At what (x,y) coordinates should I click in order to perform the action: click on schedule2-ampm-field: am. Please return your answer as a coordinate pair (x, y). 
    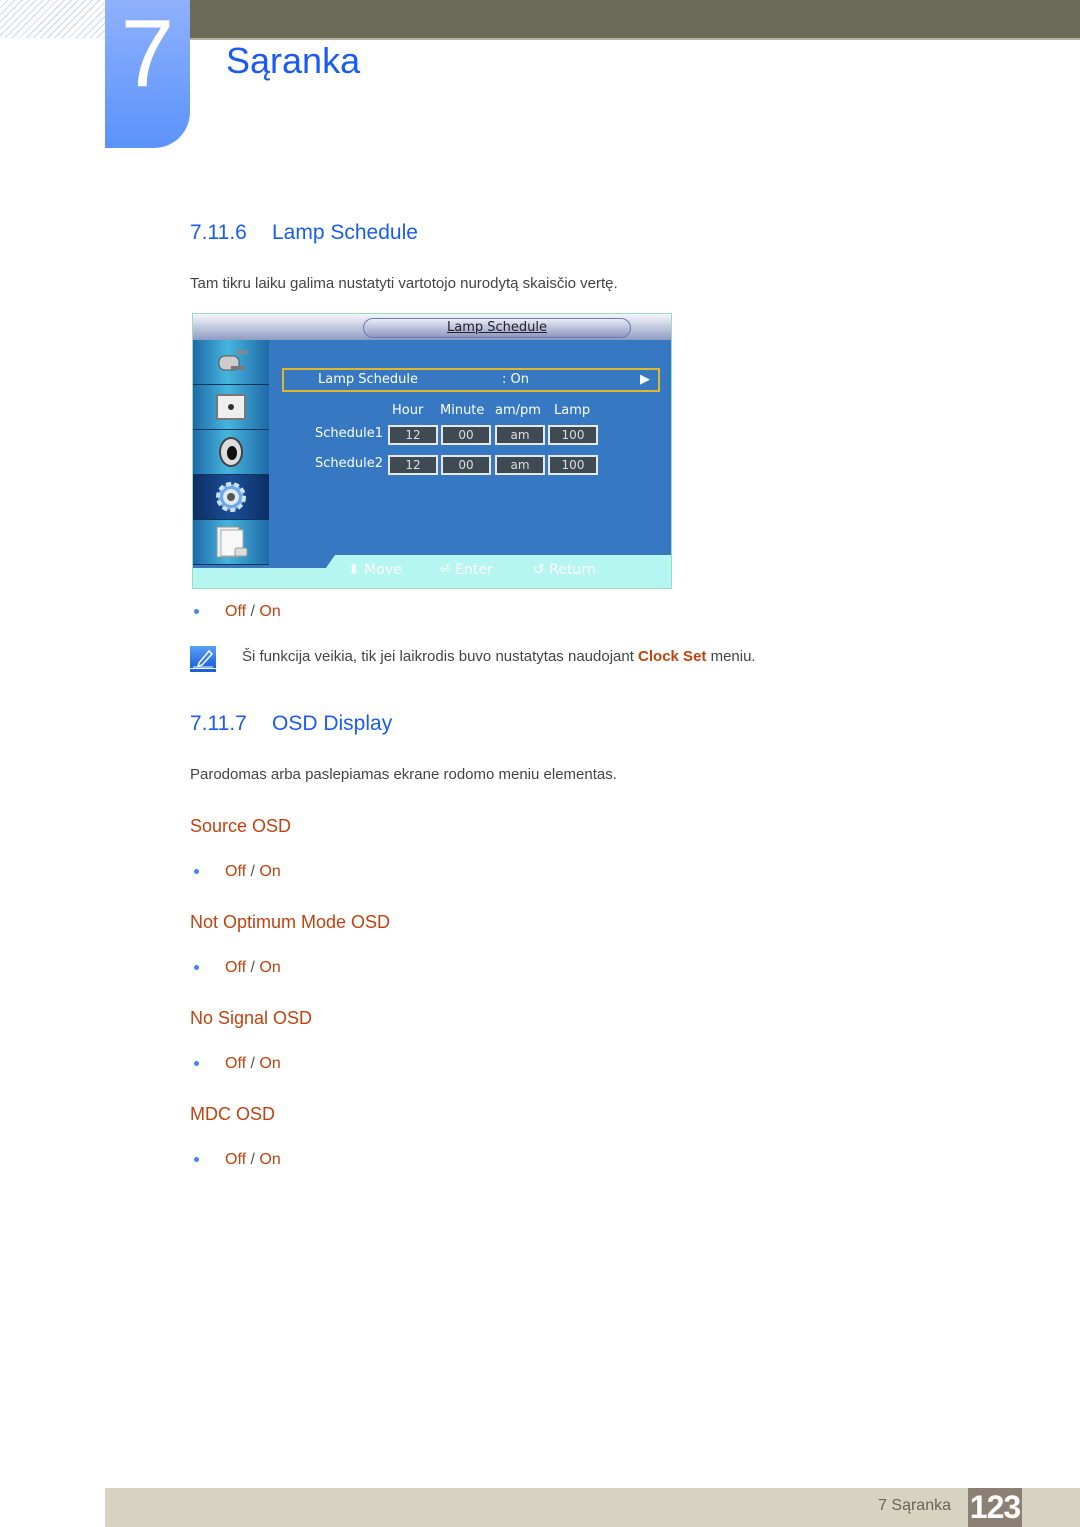
    Looking at the image, I should click on (520, 465).